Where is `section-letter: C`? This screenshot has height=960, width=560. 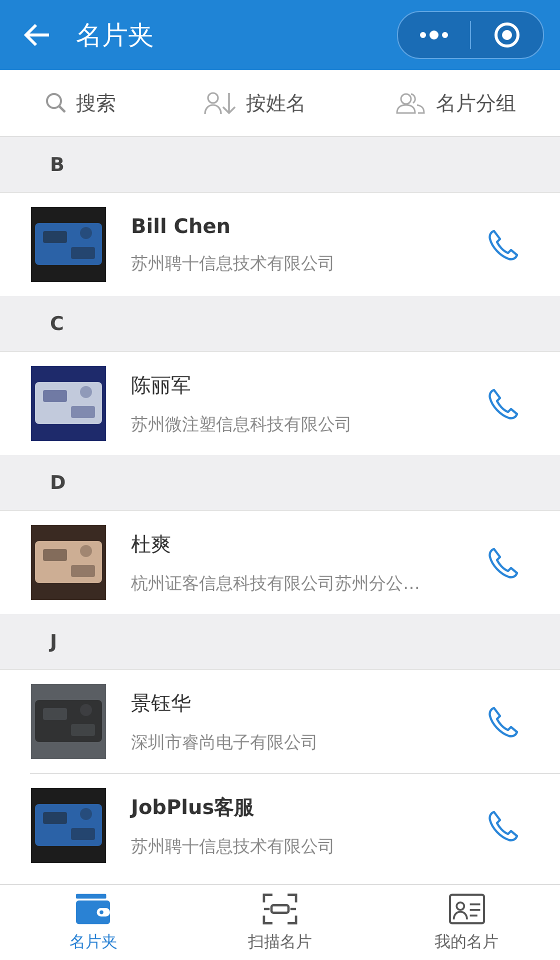
section-letter: C is located at coordinates (57, 323).